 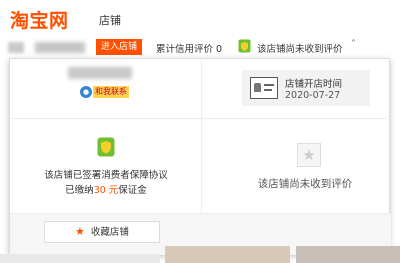 What do you see at coordinates (305, 184) in the screenshot?
I see `no-evaluation-text: 该店铺尚未收到评价` at bounding box center [305, 184].